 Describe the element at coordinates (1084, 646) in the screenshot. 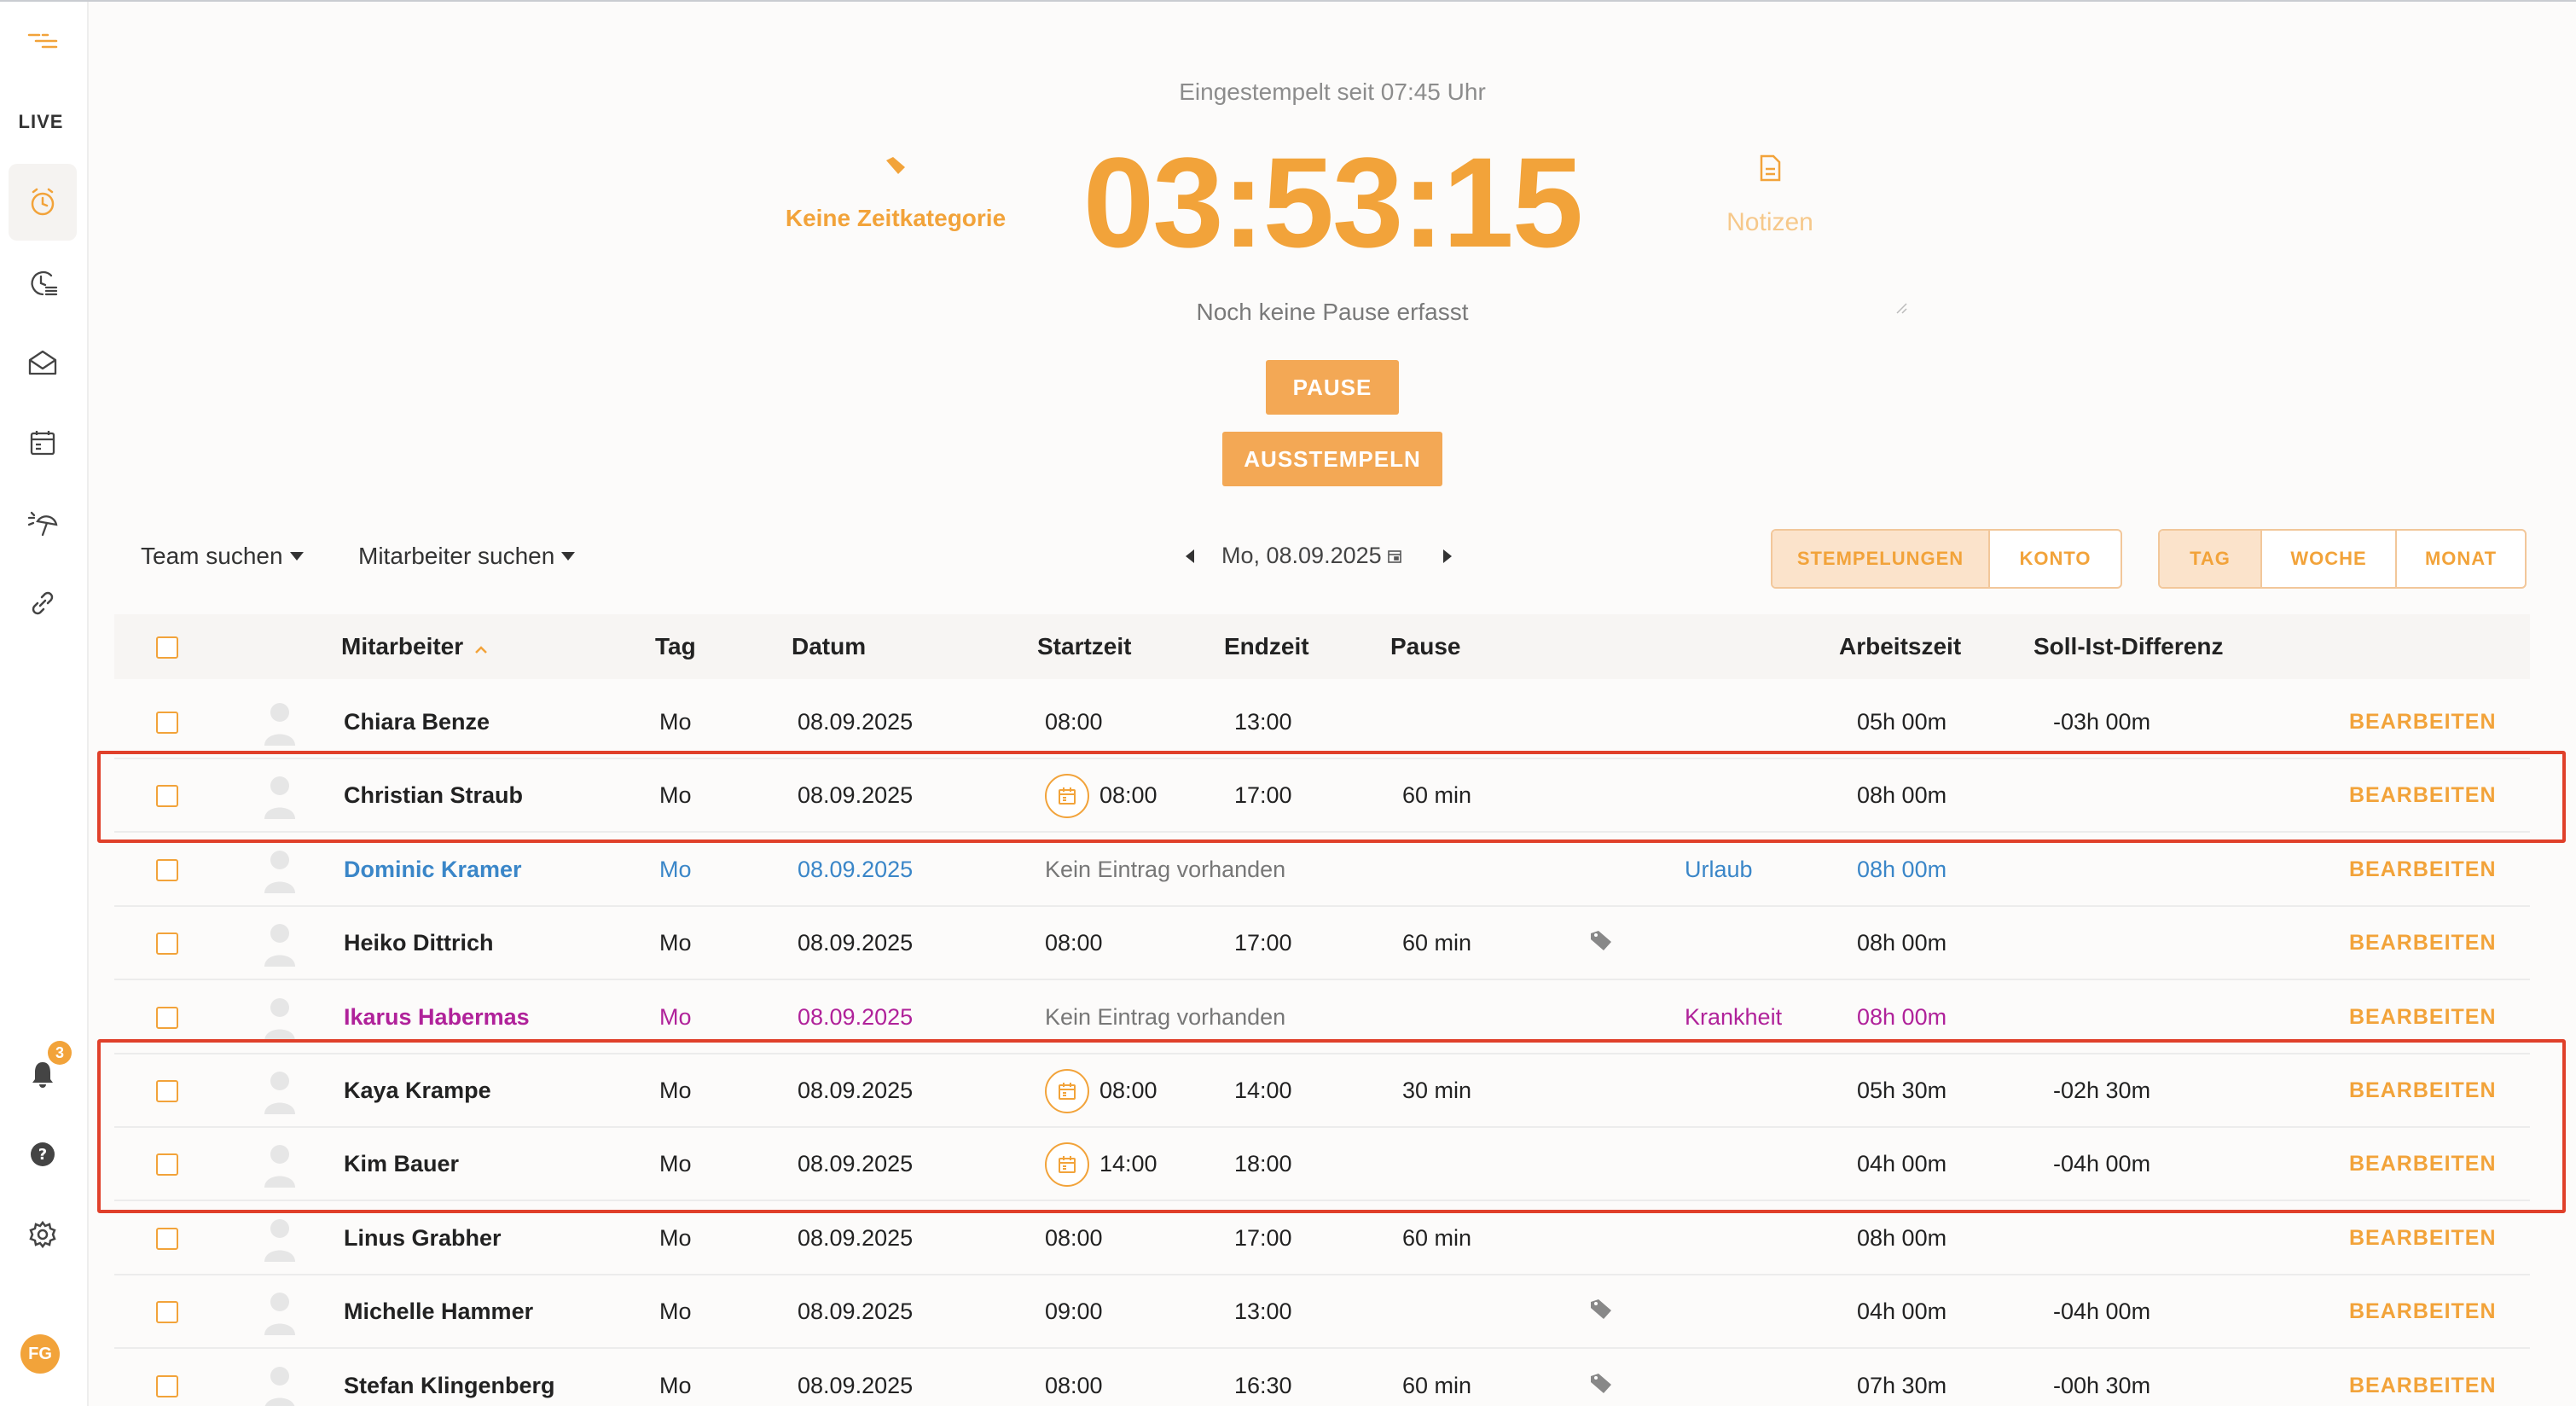

I see `header-start: Startzeit` at that location.